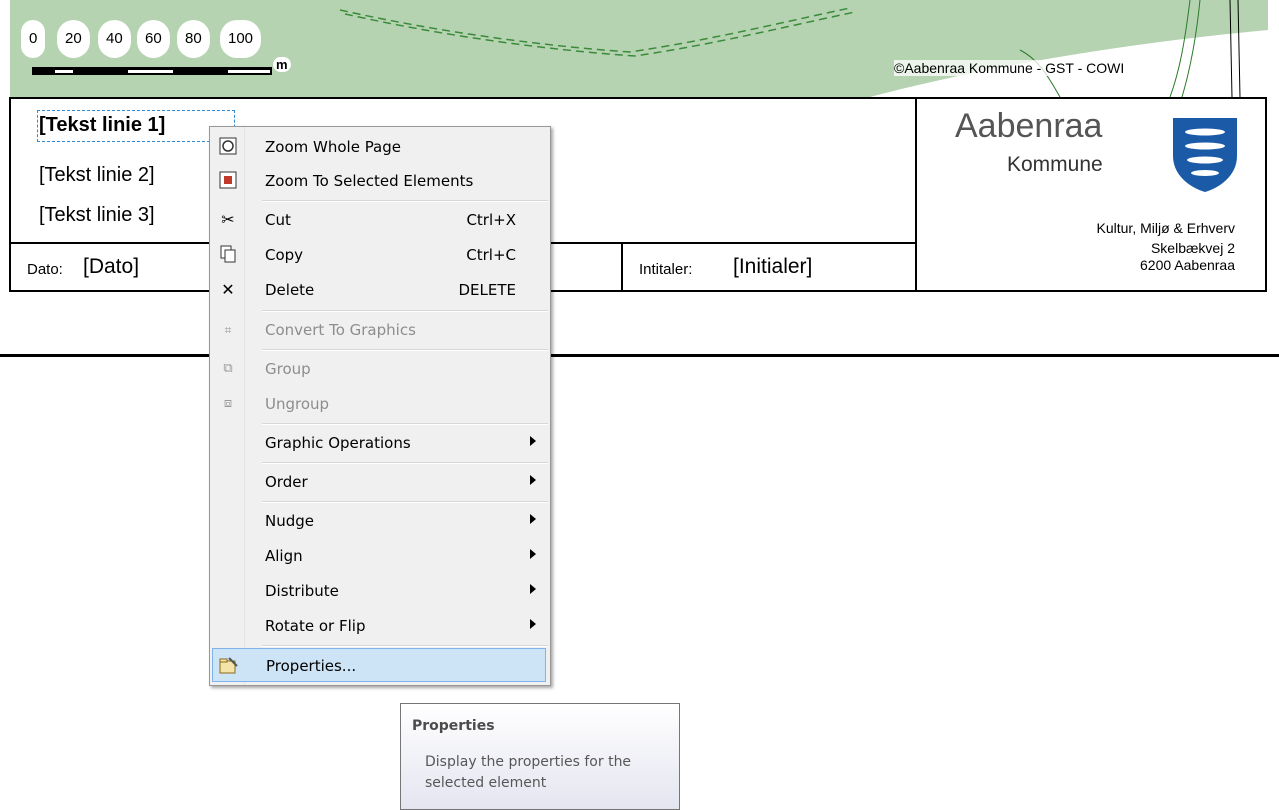 Image resolution: width=1279 pixels, height=810 pixels. I want to click on menu-item-label: Zoom To Selected Elements, so click(369, 181).